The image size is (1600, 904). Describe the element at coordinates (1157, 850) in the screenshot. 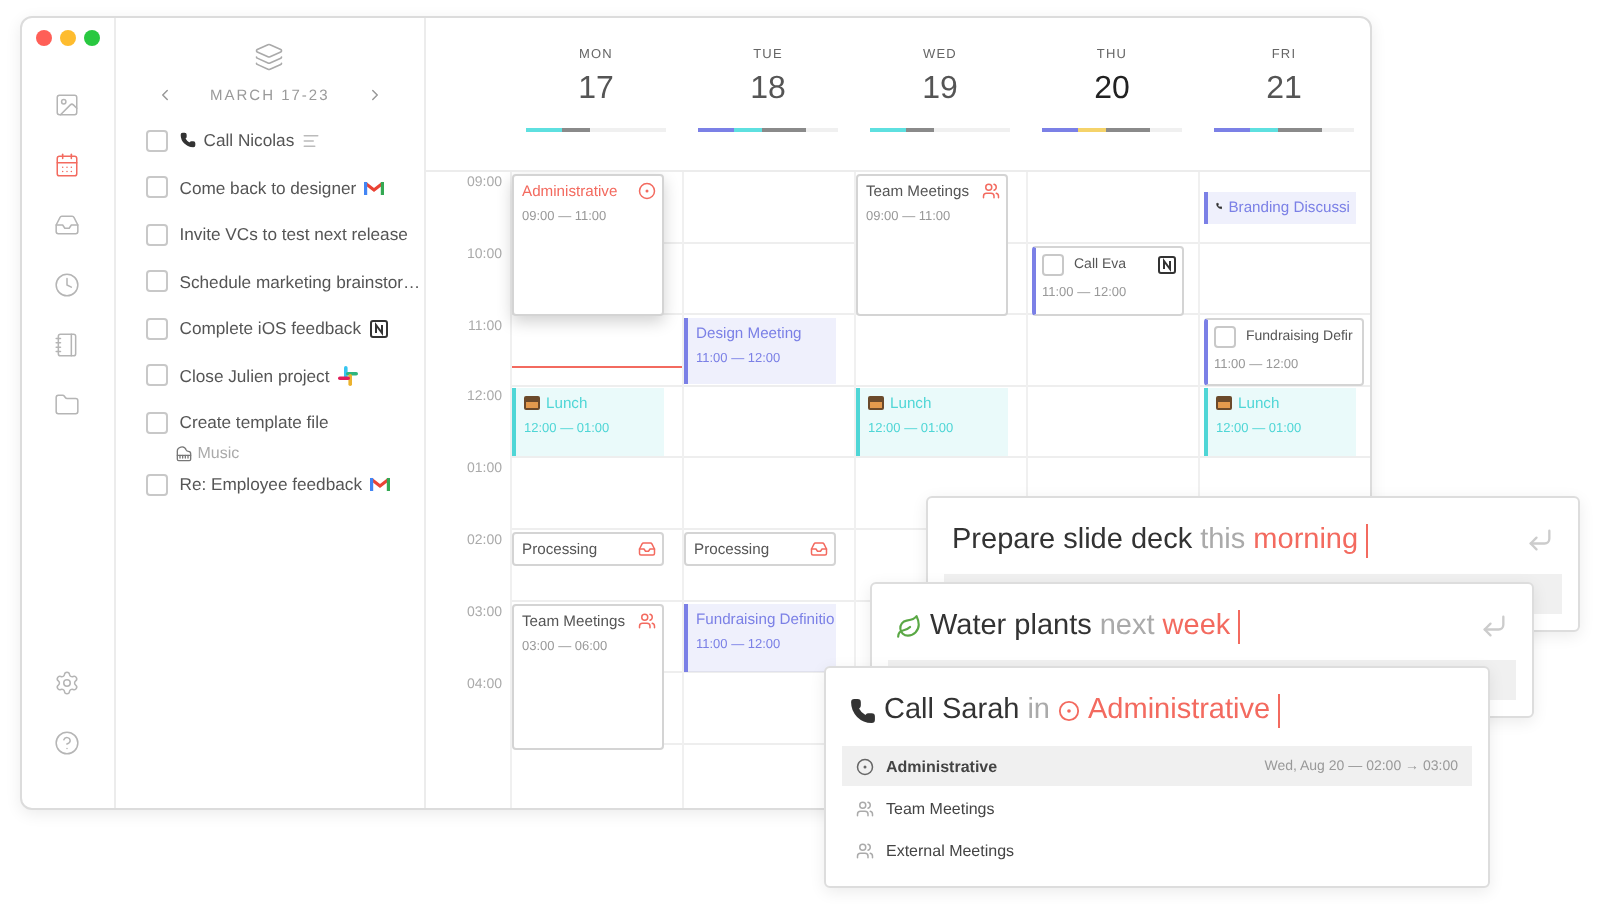

I see `suggestion-item: External Meetings` at that location.